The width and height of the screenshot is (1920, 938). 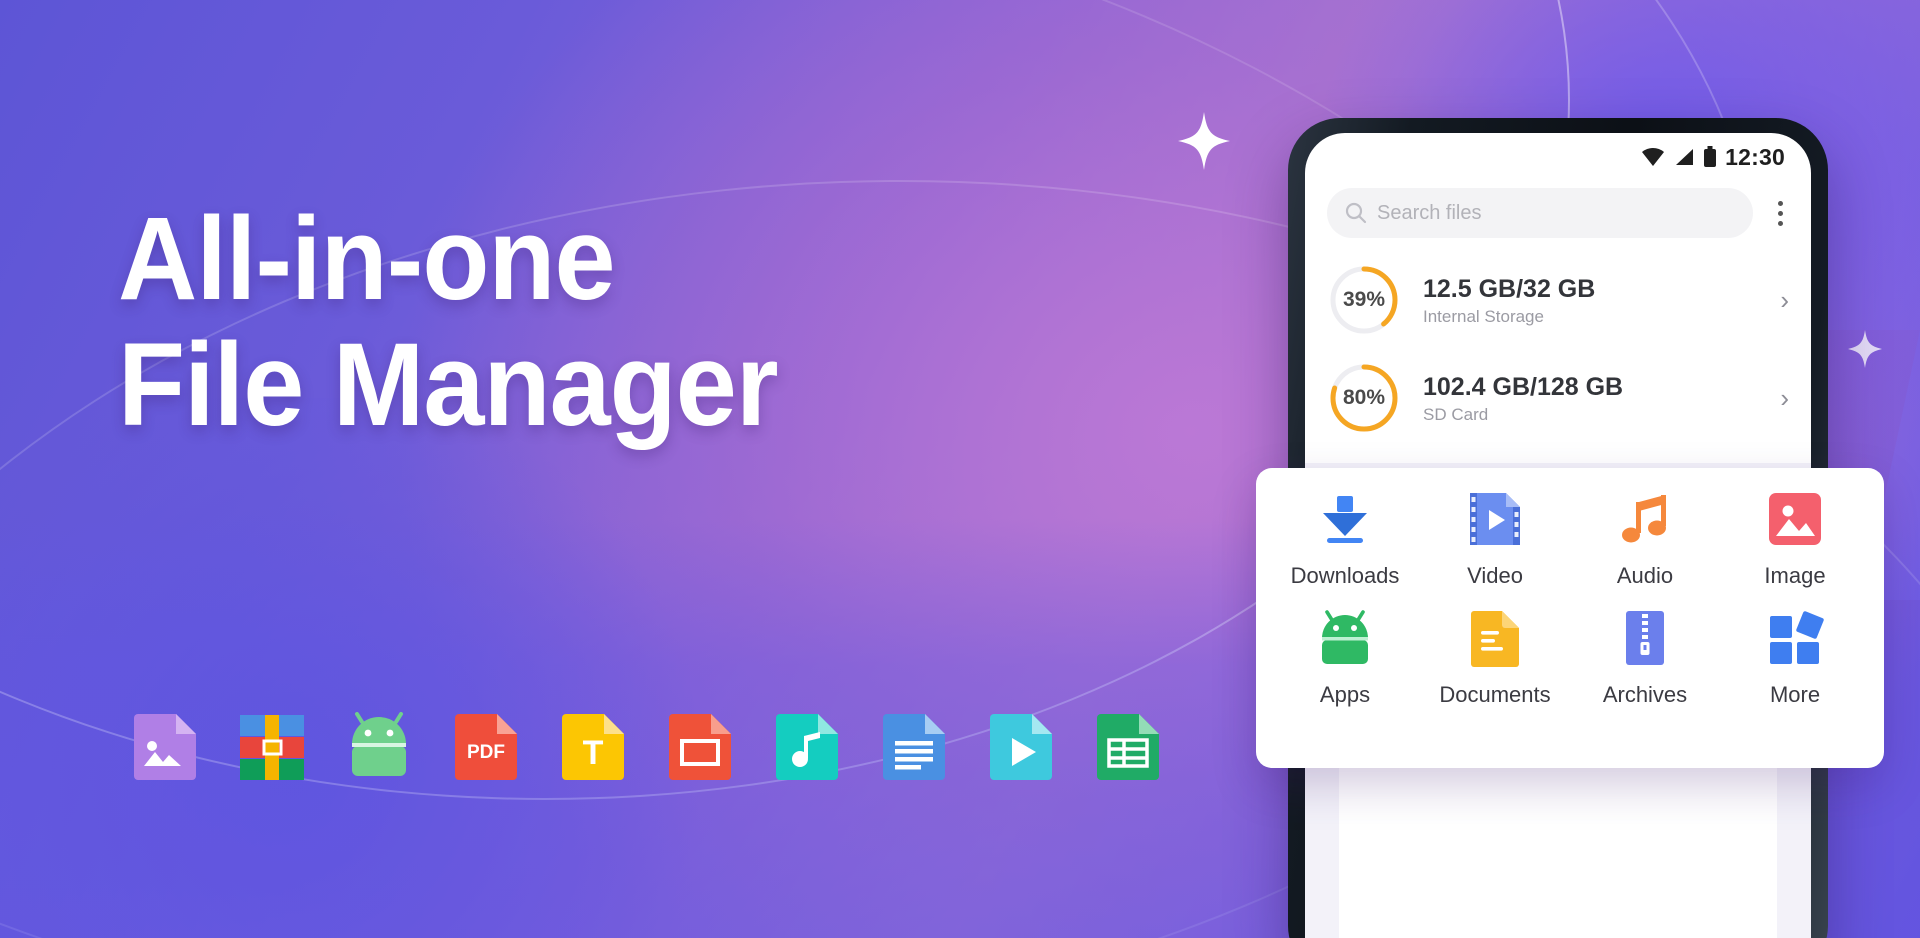 I want to click on more-squares-icon, so click(x=1795, y=638).